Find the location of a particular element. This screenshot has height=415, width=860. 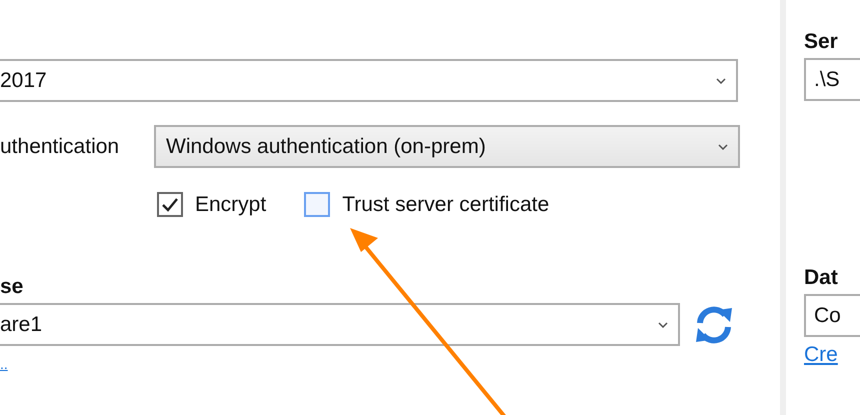

create-link: Cre is located at coordinates (821, 355).